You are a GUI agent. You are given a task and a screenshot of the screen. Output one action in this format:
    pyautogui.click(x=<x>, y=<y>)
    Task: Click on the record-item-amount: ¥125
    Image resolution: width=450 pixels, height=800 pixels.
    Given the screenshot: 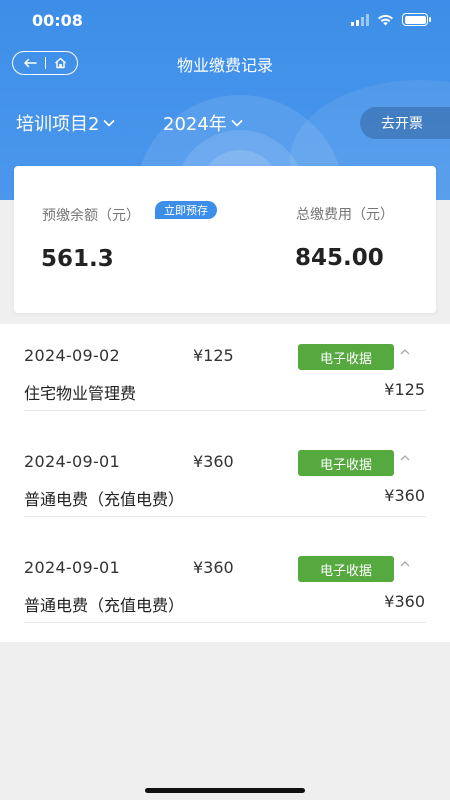 What is the action you would take?
    pyautogui.click(x=404, y=389)
    